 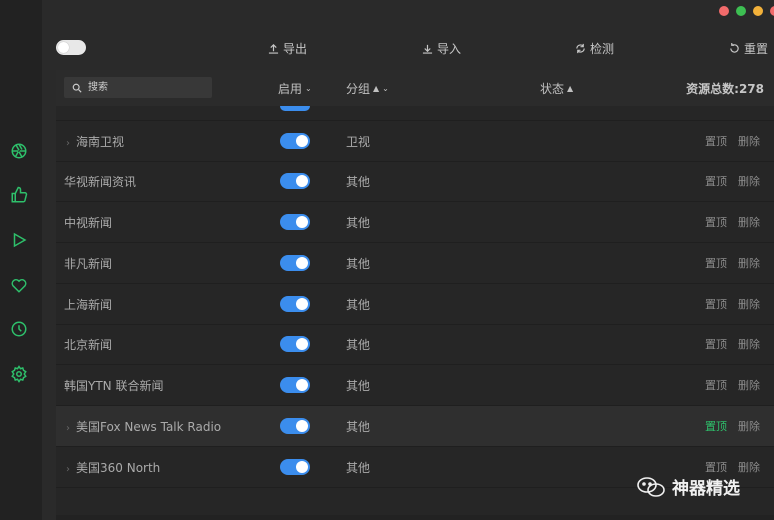 I want to click on toolbar: 导出 导入 检测 重置, so click(x=408, y=48).